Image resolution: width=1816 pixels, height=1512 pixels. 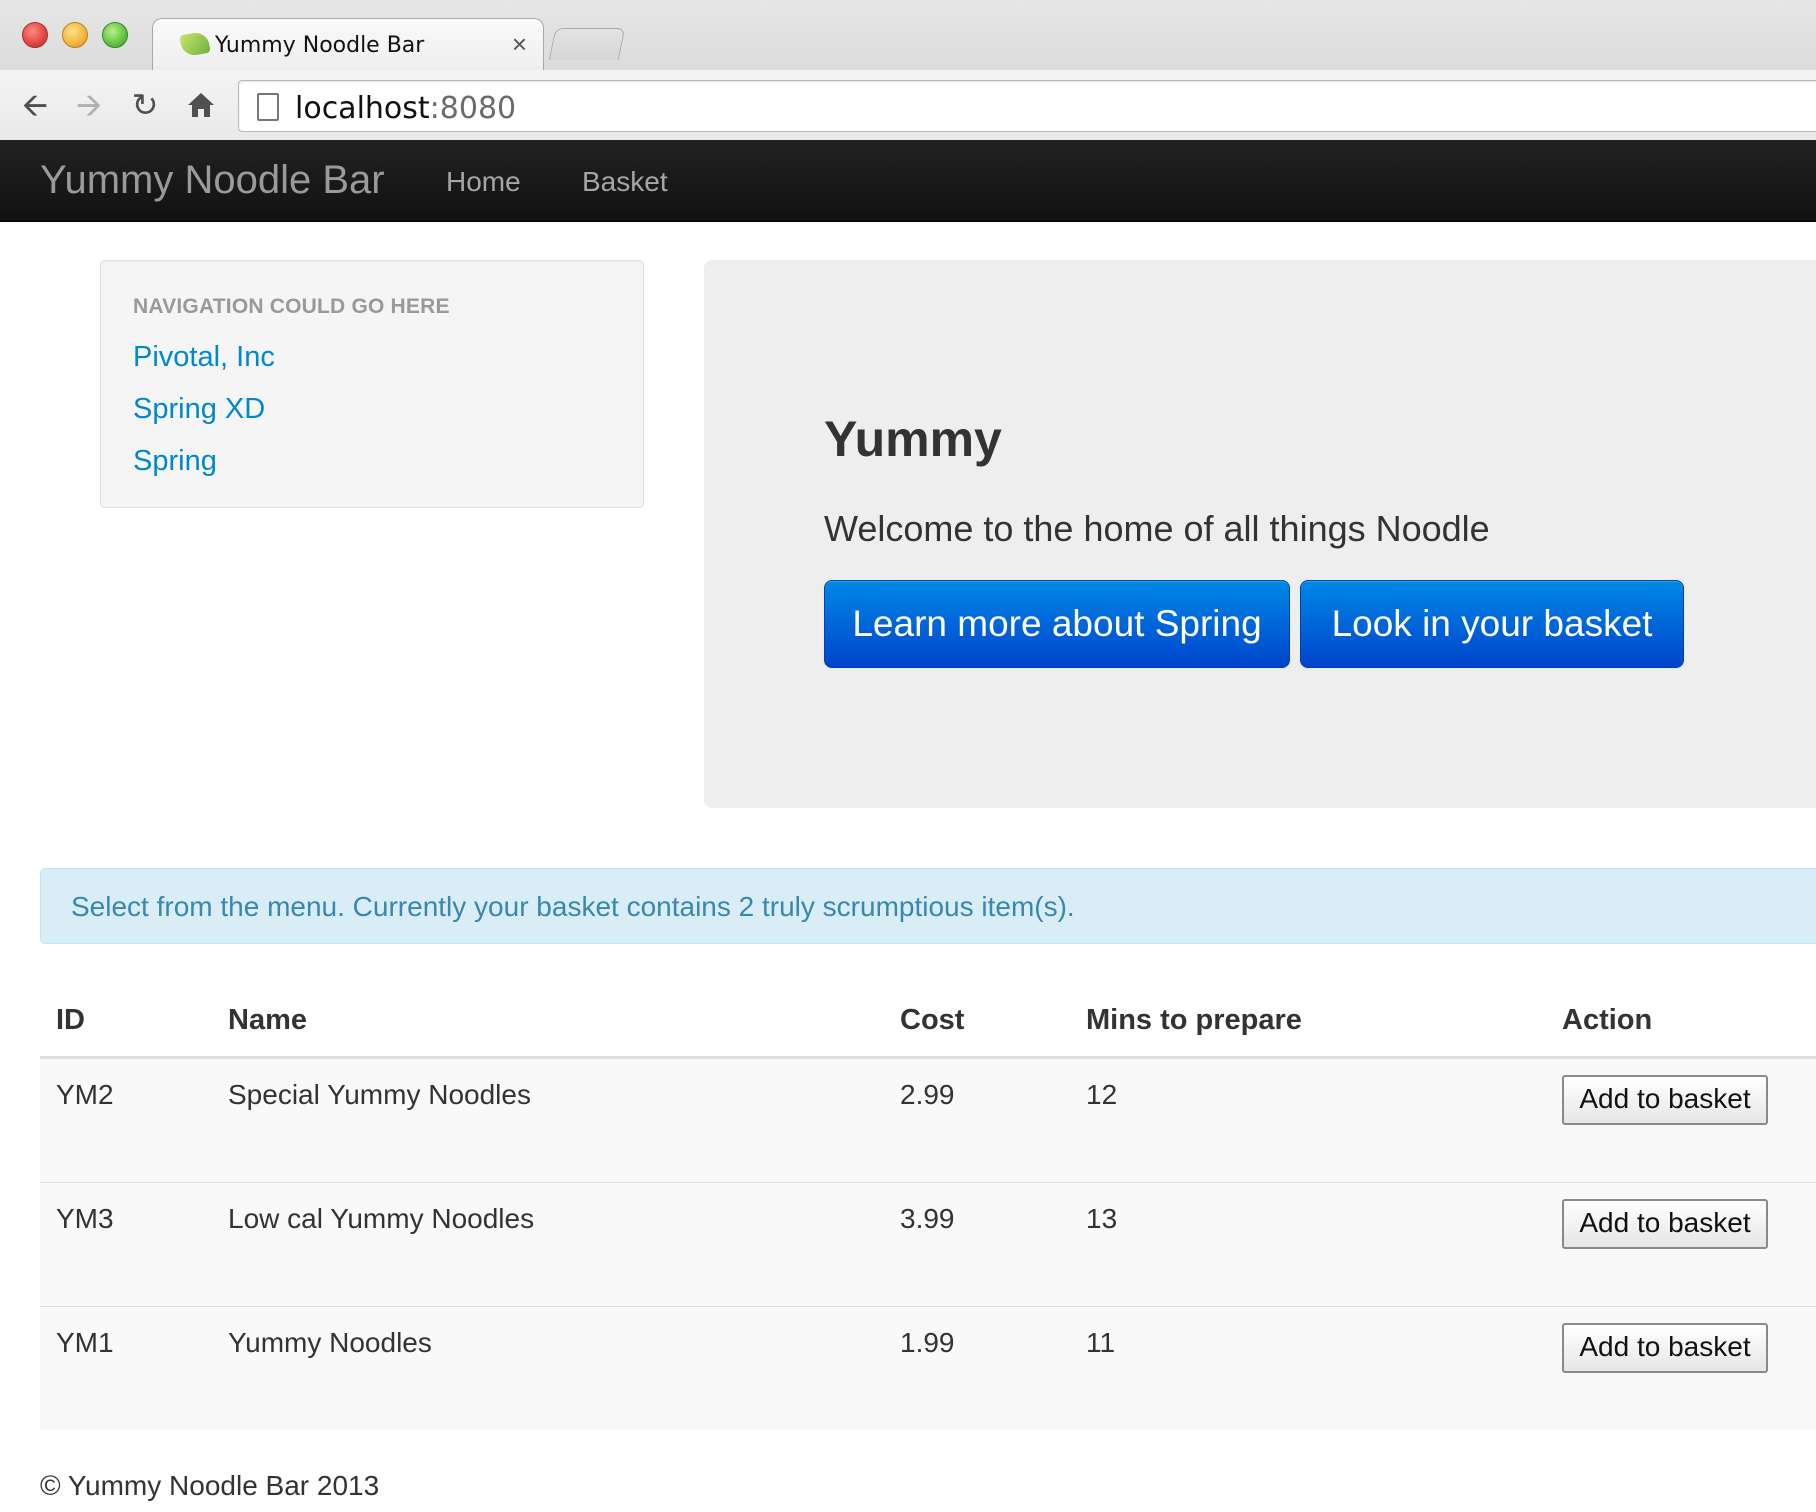 I want to click on cell-name: Yummy Noodles, so click(x=330, y=1342).